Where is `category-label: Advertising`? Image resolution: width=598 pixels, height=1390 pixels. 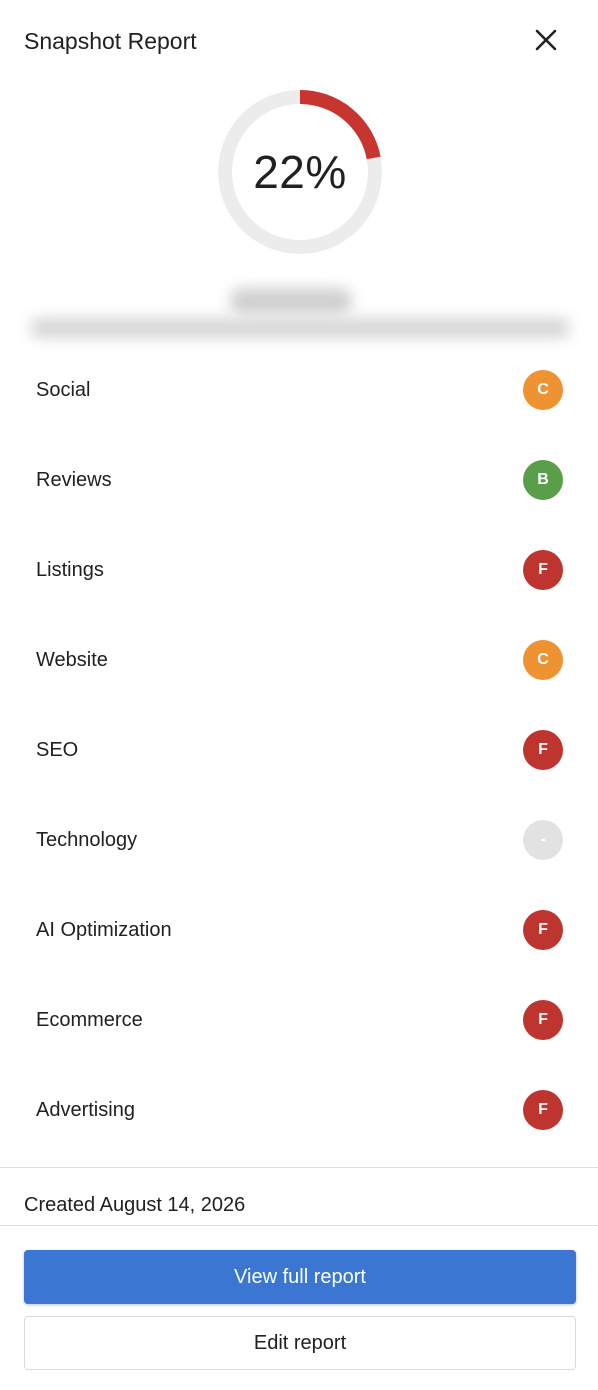 category-label: Advertising is located at coordinates (85, 1110).